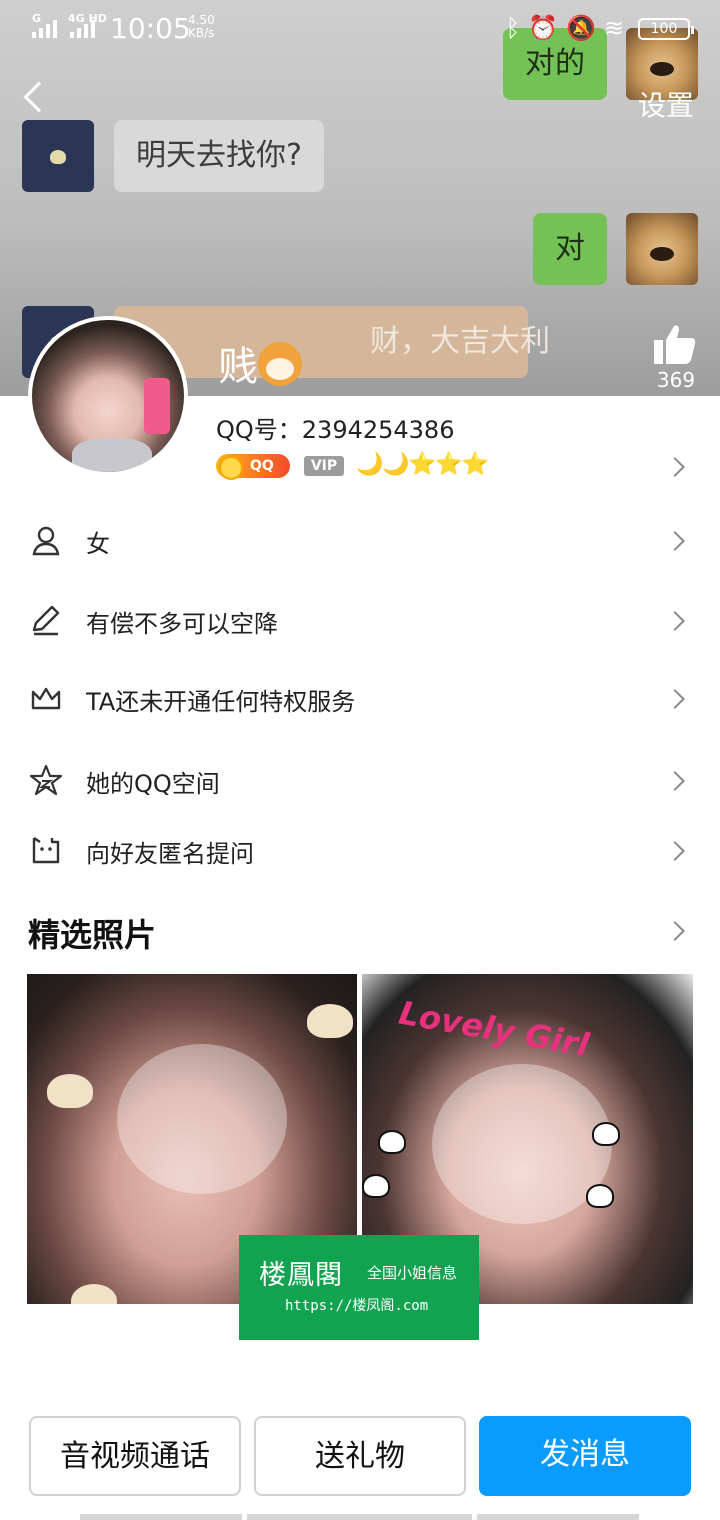 This screenshot has width=720, height=1520. I want to click on status-icons: ᛒ⏰🔕≋, so click(569, 28).